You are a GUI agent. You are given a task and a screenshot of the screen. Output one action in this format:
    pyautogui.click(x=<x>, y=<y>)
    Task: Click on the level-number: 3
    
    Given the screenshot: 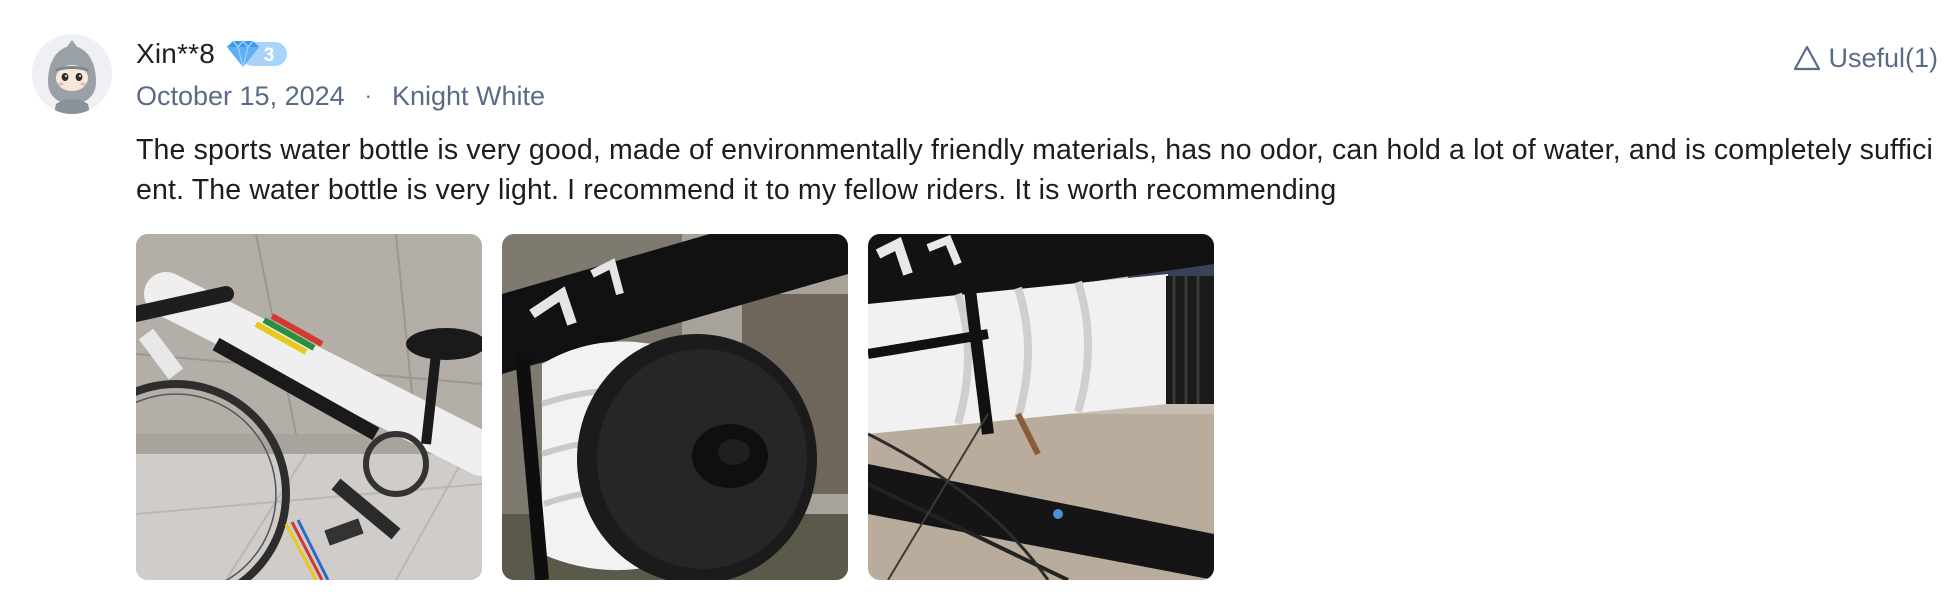 What is the action you would take?
    pyautogui.click(x=269, y=55)
    